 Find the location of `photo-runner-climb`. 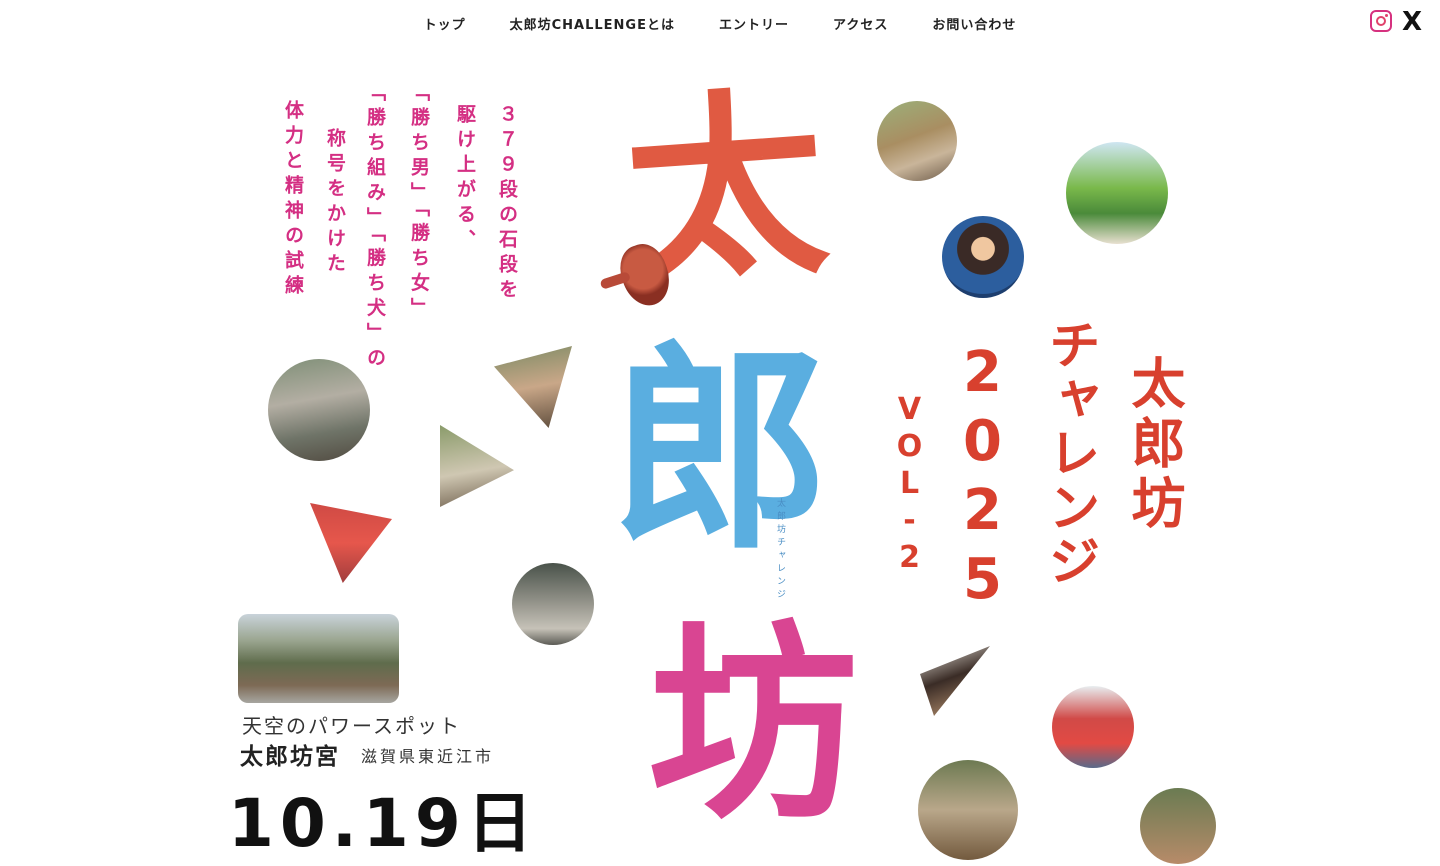

photo-runner-climb is located at coordinates (968, 810).